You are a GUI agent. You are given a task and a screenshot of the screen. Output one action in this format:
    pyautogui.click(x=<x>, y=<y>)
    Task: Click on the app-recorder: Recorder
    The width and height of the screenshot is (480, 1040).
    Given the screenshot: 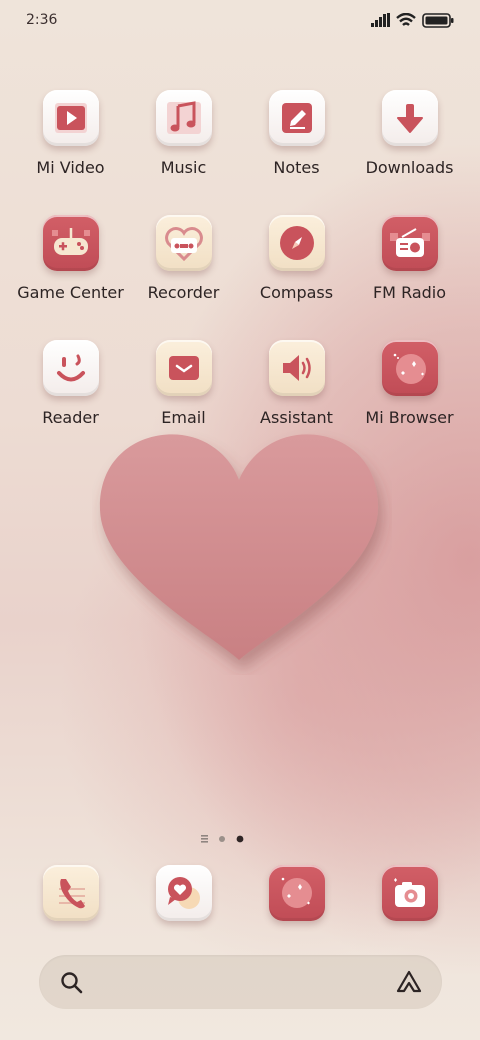 What is the action you would take?
    pyautogui.click(x=183, y=258)
    